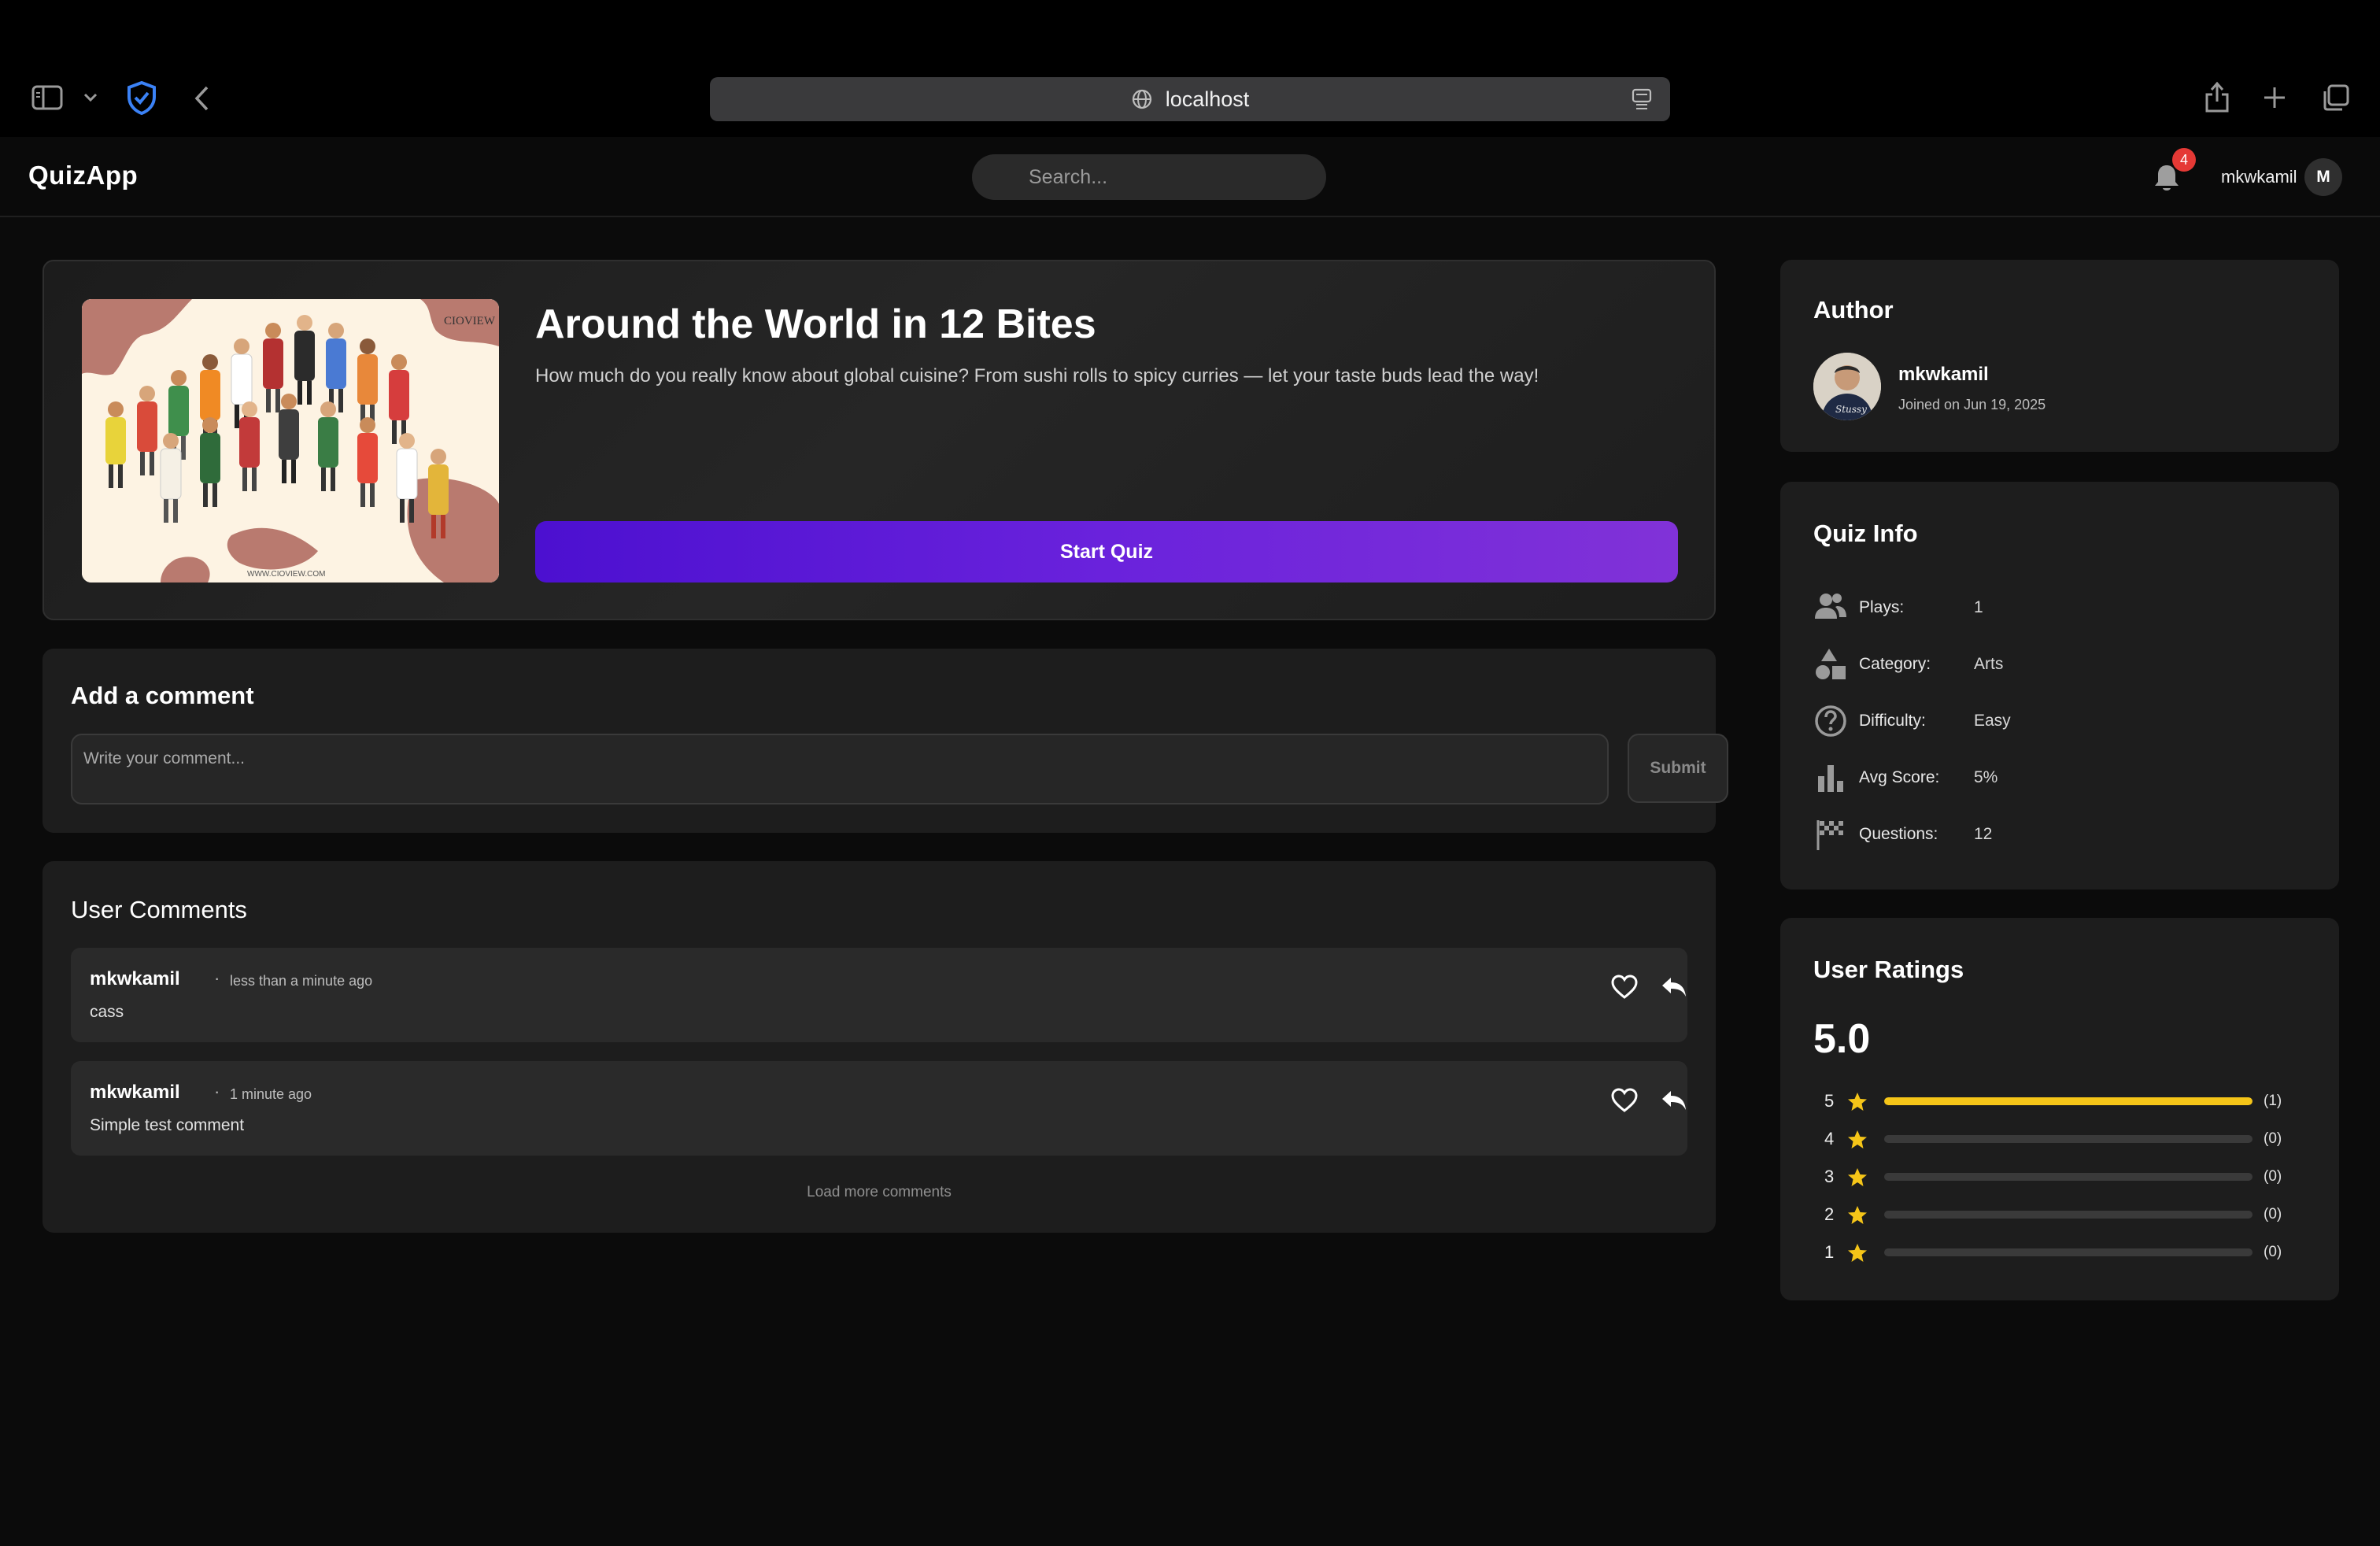 The width and height of the screenshot is (2380, 1546). I want to click on rating-row-1: 1 (0), so click(2065, 1253).